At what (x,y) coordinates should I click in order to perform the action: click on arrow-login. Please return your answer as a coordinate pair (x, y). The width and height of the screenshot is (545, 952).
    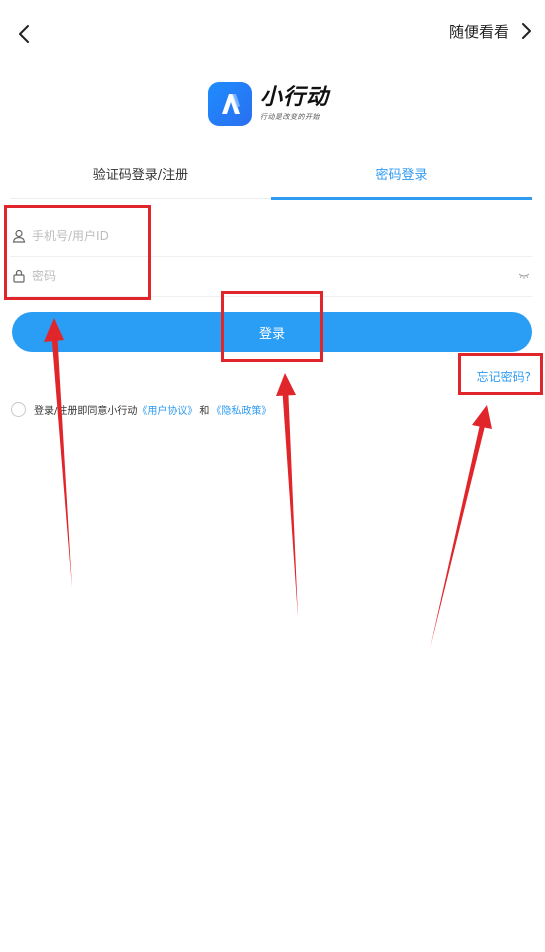
    Looking at the image, I should click on (287, 495).